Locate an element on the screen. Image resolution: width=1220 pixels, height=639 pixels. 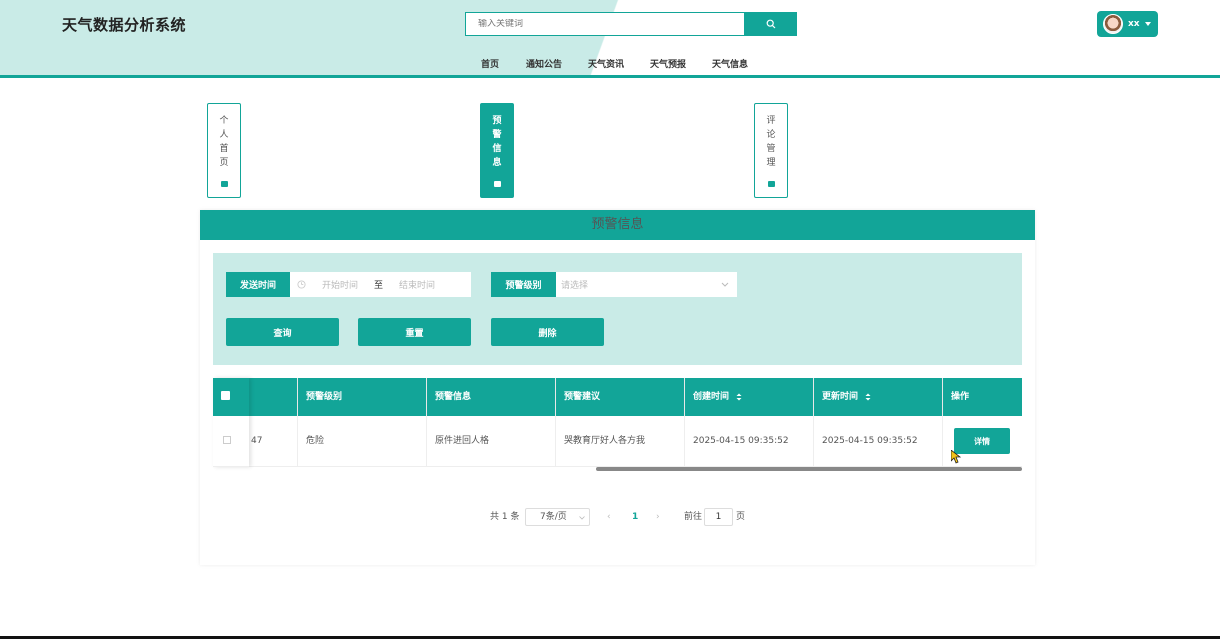
delete-button: 删除 is located at coordinates (547, 332).